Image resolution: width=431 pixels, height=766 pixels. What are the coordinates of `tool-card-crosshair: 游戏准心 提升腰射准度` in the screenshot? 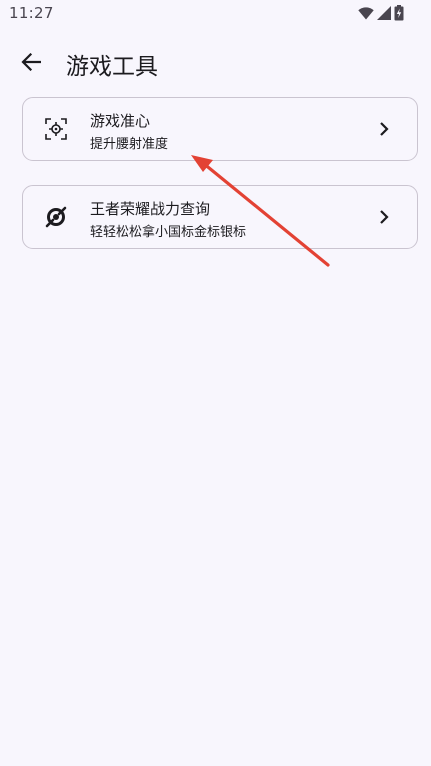 It's located at (220, 129).